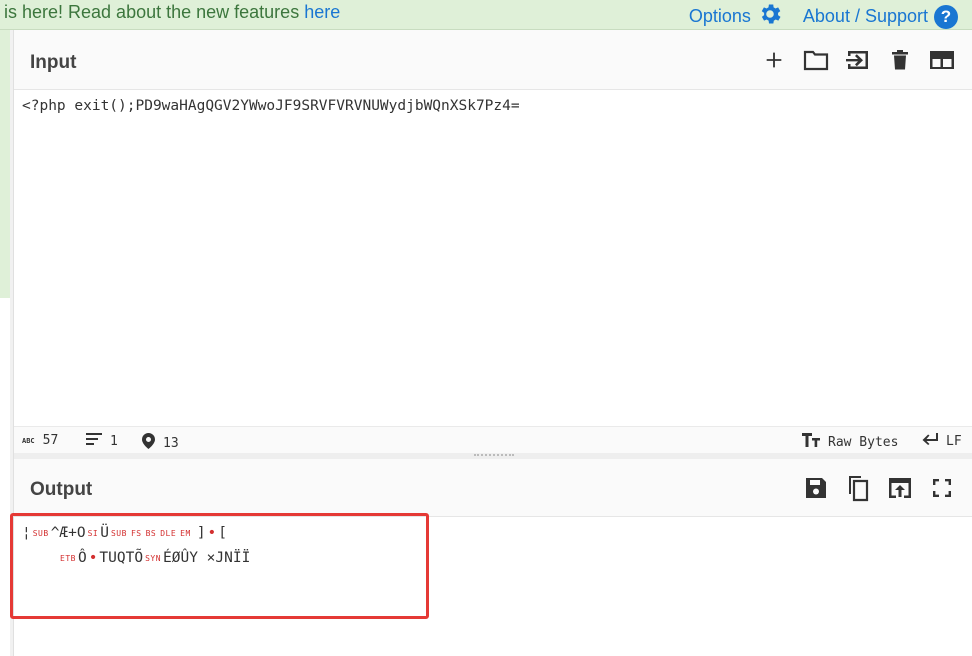 The image size is (972, 656). Describe the element at coordinates (40, 440) in the screenshot. I see `char-count: ABC 57` at that location.